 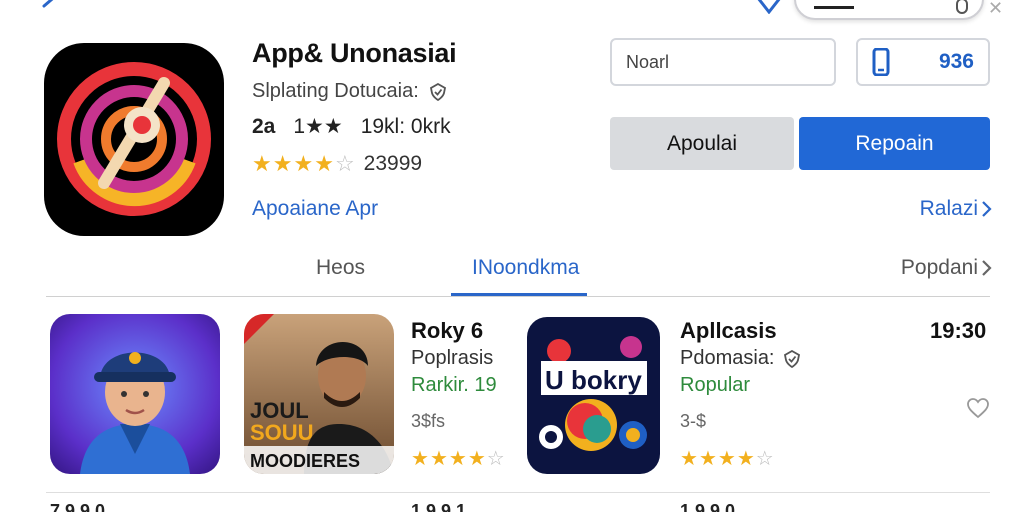 What do you see at coordinates (340, 268) in the screenshot?
I see `tab-heos: Heos` at bounding box center [340, 268].